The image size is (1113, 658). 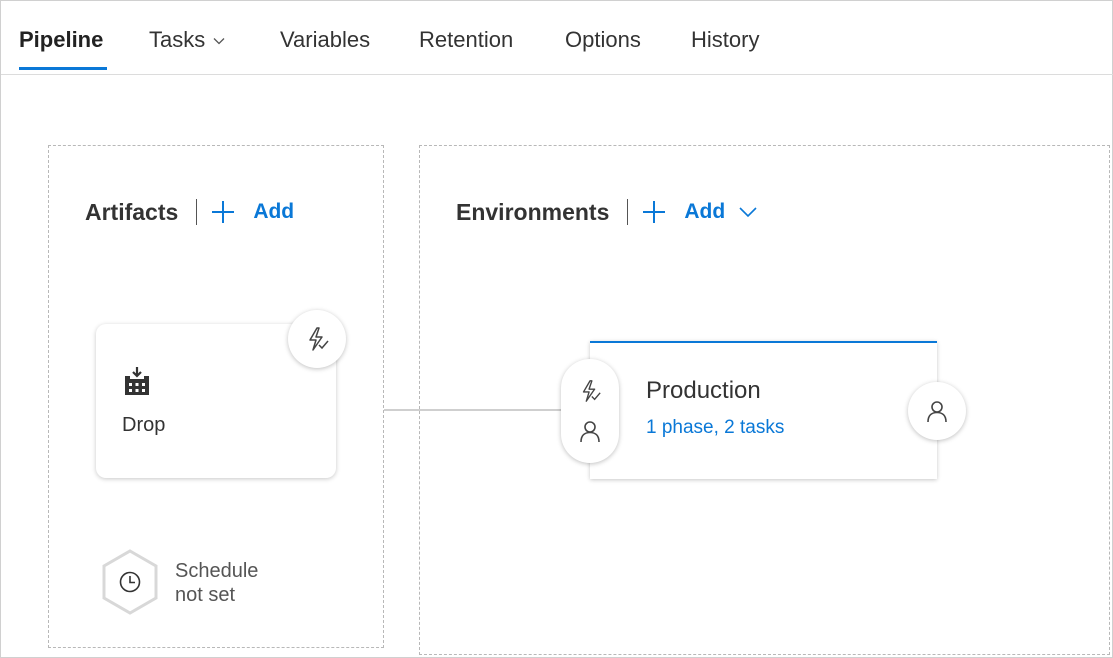 What do you see at coordinates (603, 40) in the screenshot?
I see `tab-options: Options` at bounding box center [603, 40].